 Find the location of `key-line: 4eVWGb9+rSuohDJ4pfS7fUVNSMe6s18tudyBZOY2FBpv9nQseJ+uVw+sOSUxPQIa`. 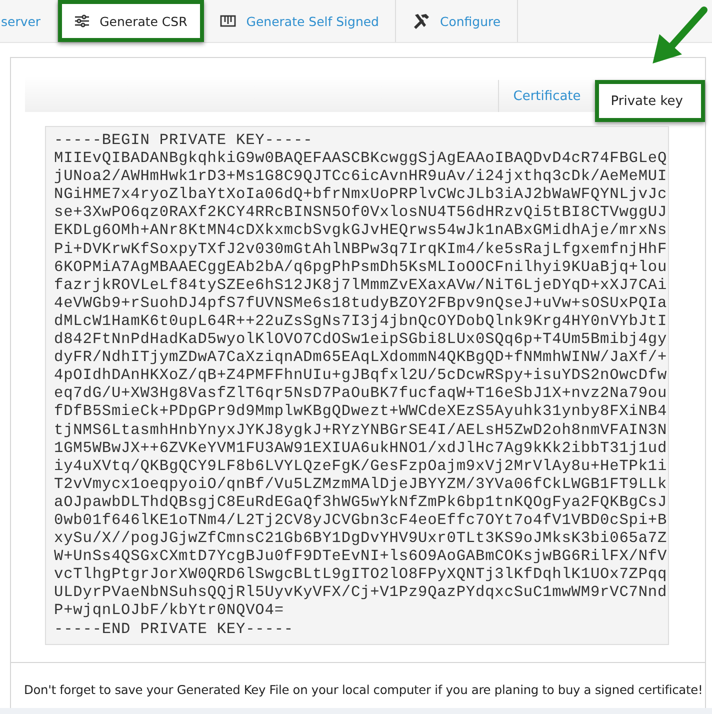

key-line: 4eVWGb9+rSuohDJ4pfS7fUVNSMe6s18tudyBZOY2FBpv9nQseJ+uVw+sOSUxPQIa is located at coordinates (361, 303).